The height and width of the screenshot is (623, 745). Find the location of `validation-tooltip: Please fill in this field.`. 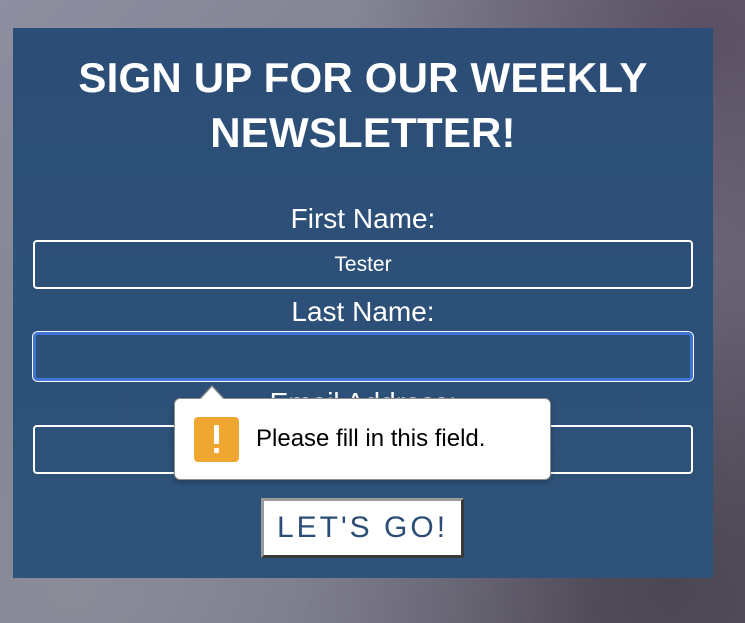

validation-tooltip: Please fill in this field. is located at coordinates (362, 432).